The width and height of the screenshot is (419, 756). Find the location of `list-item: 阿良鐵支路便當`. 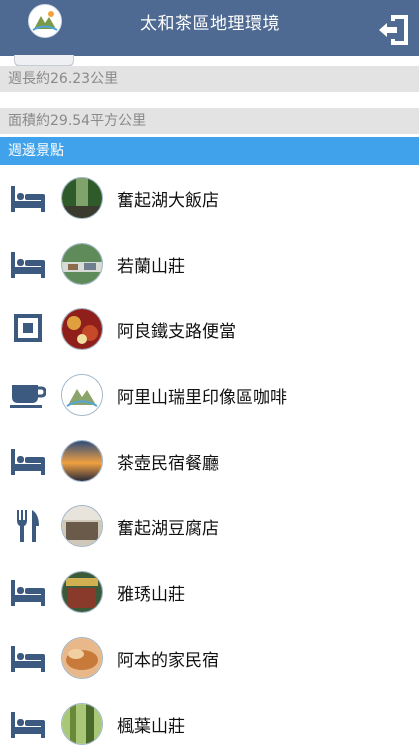

list-item: 阿良鐵支路便當 is located at coordinates (209, 329).